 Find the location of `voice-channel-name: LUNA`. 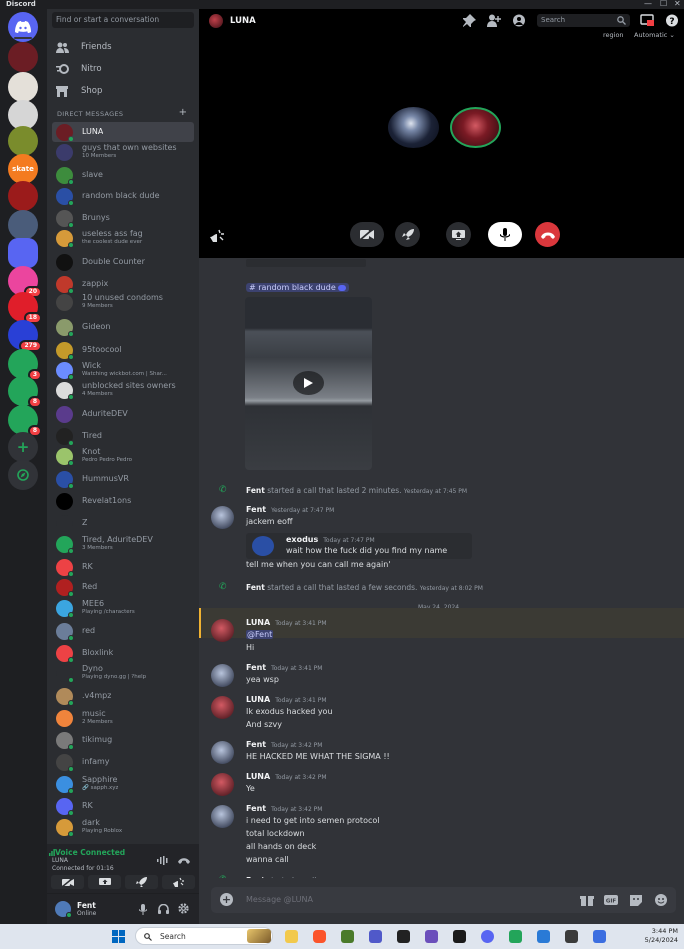

voice-channel-name: LUNA is located at coordinates (60, 860).